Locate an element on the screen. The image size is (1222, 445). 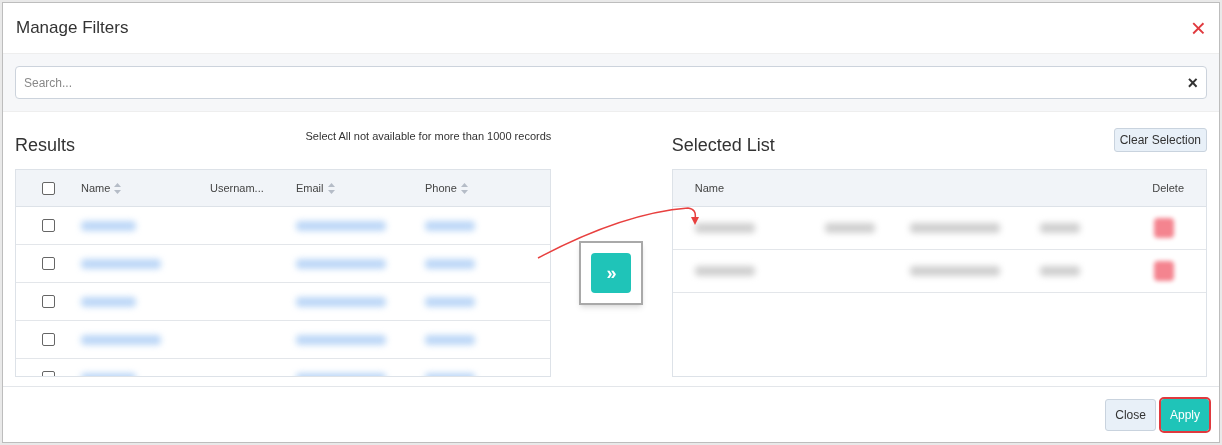
close-button: Close is located at coordinates (1130, 414).